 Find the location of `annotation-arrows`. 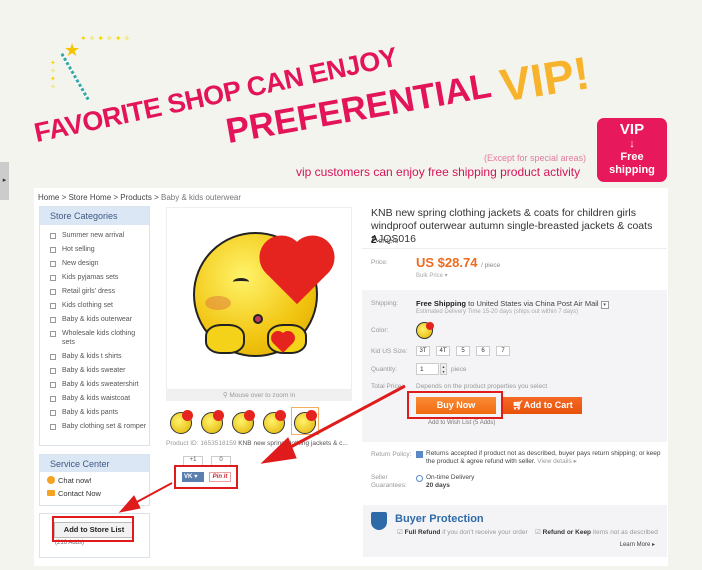

annotation-arrows is located at coordinates (262, 448).